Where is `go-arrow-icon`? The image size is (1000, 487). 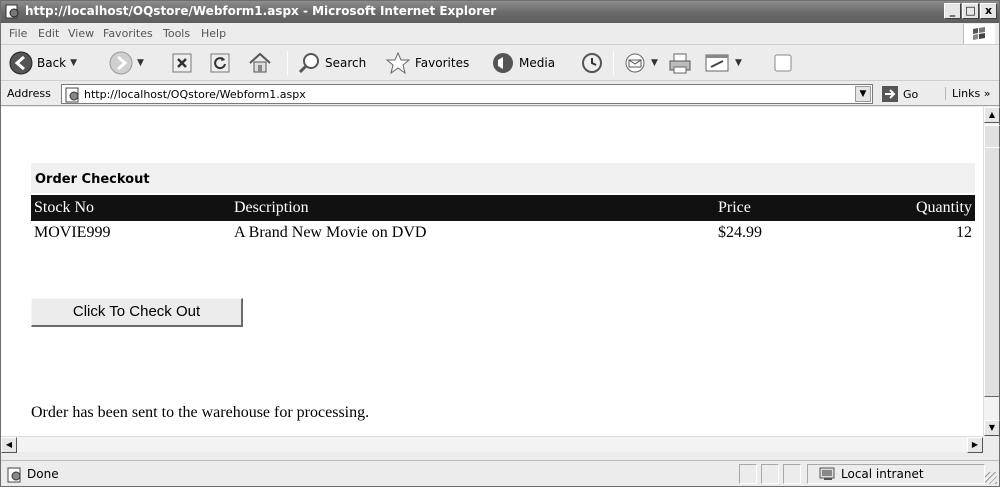 go-arrow-icon is located at coordinates (890, 94).